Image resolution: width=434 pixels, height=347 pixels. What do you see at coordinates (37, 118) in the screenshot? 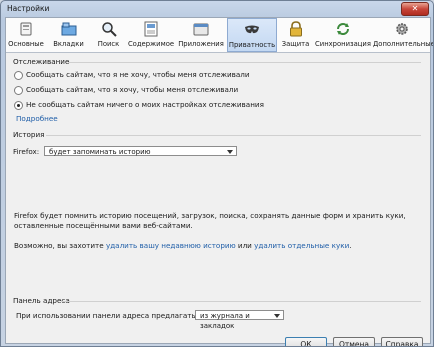
I see `learn-more-link: Подробнее` at bounding box center [37, 118].